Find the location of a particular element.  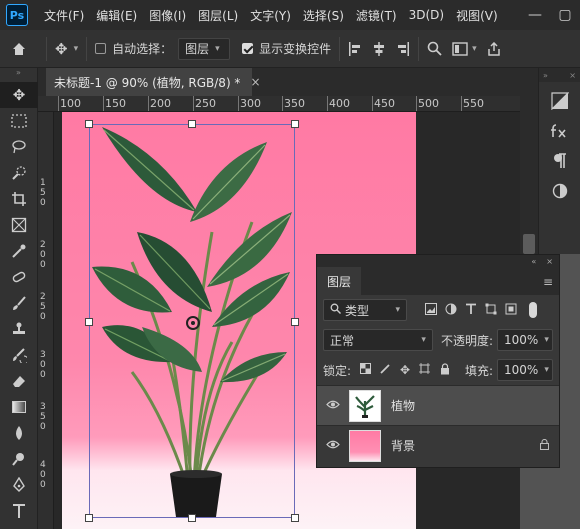

smart-object-filter-icon is located at coordinates (511, 310).